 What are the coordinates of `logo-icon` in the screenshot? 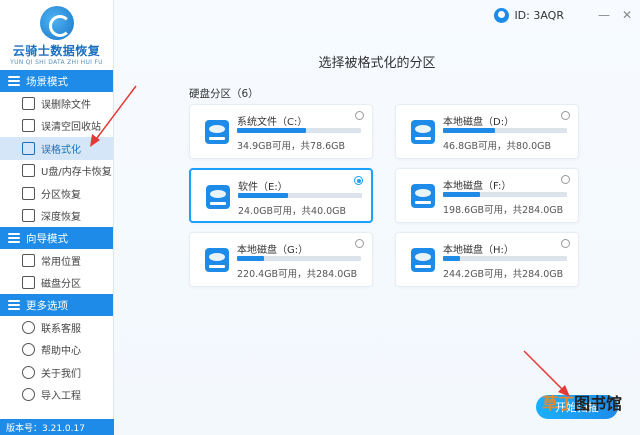 It's located at (56, 23).